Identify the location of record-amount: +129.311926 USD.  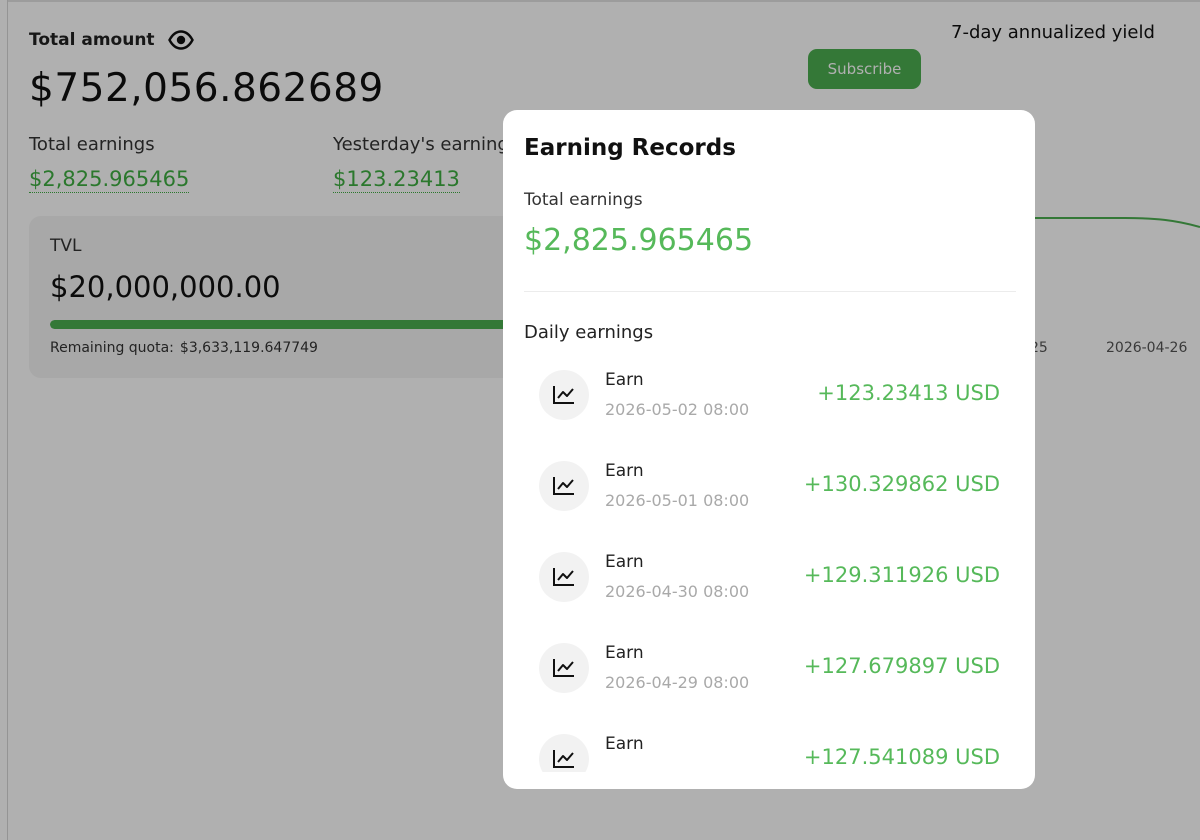
(901, 575).